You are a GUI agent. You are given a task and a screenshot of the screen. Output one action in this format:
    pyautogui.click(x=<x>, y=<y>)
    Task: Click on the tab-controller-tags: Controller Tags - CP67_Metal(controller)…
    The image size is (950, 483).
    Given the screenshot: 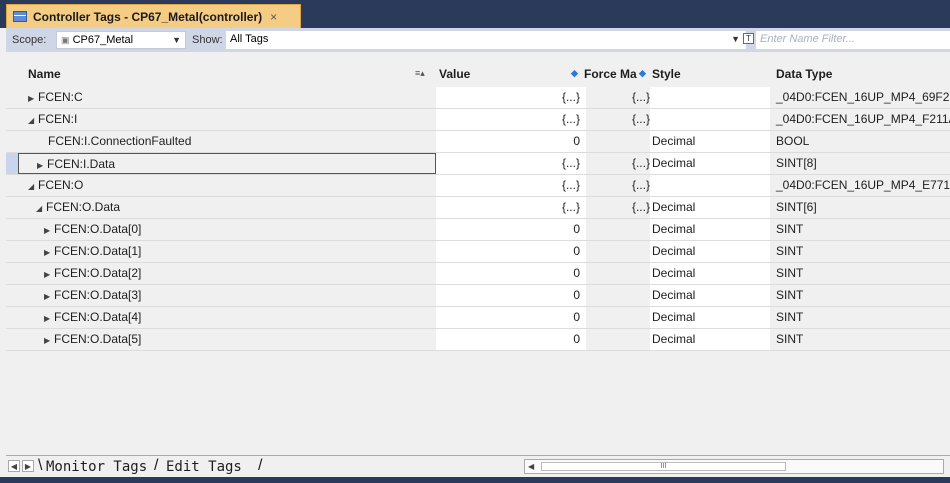 What is the action you would take?
    pyautogui.click(x=153, y=16)
    